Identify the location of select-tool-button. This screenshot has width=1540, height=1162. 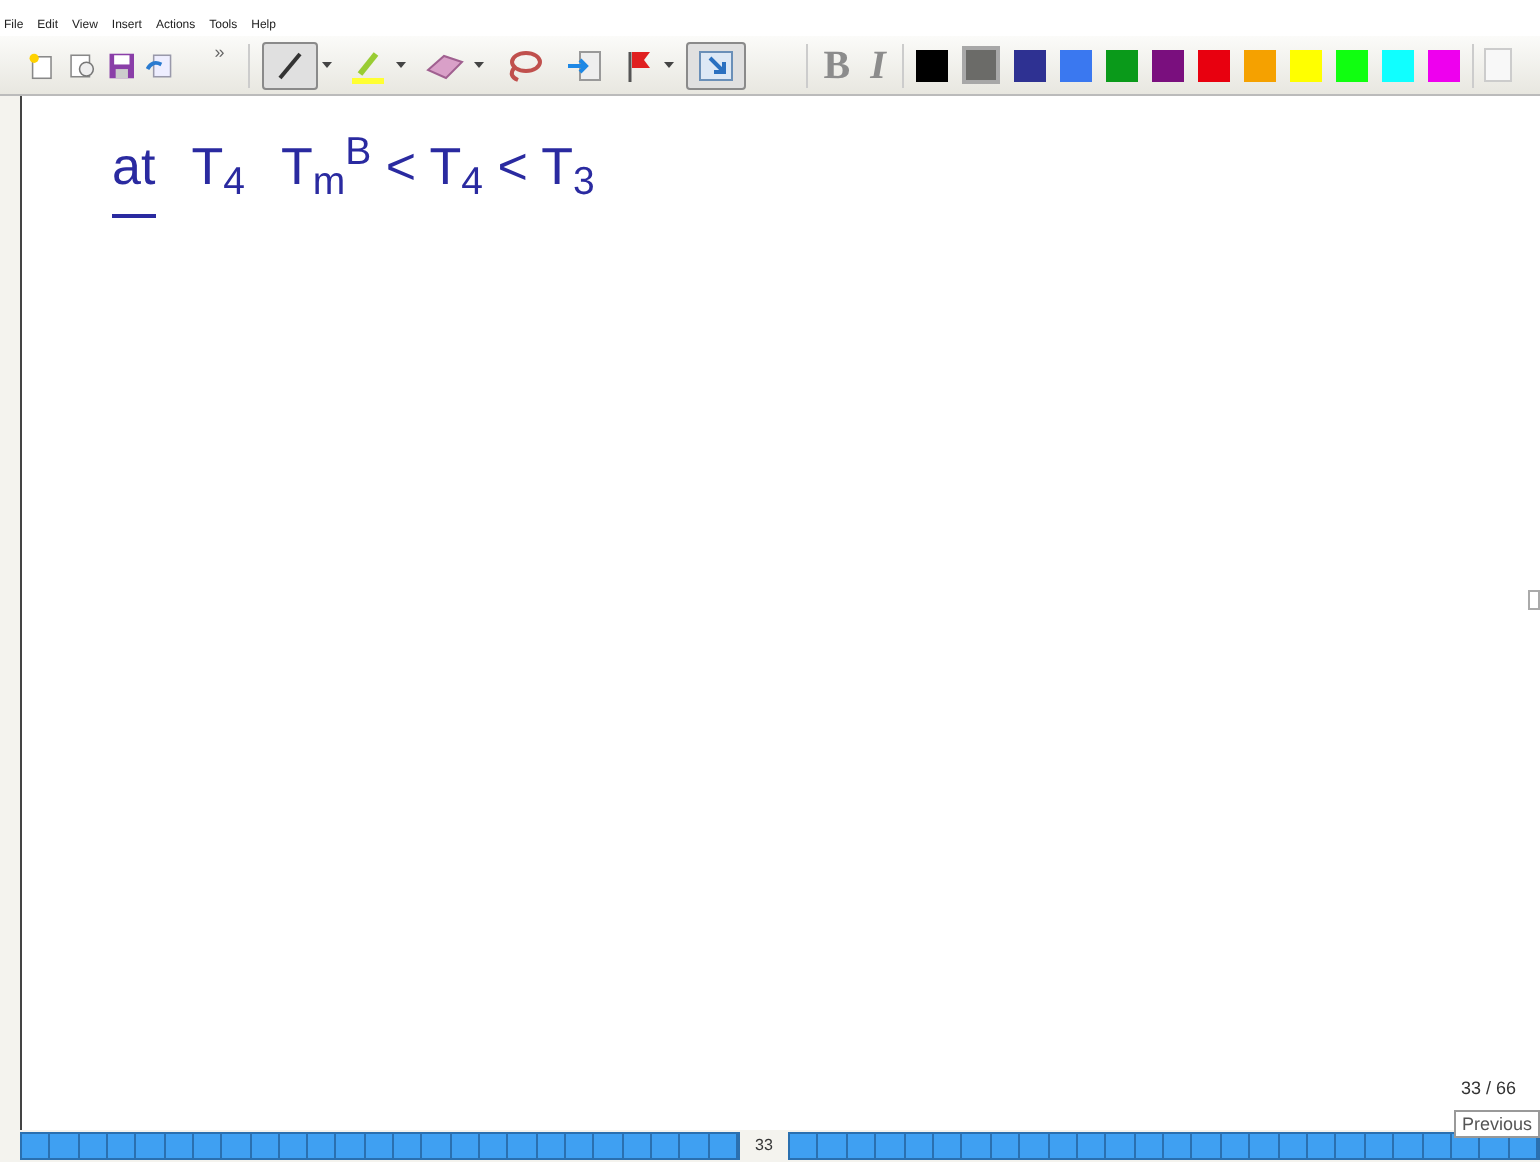
(716, 65).